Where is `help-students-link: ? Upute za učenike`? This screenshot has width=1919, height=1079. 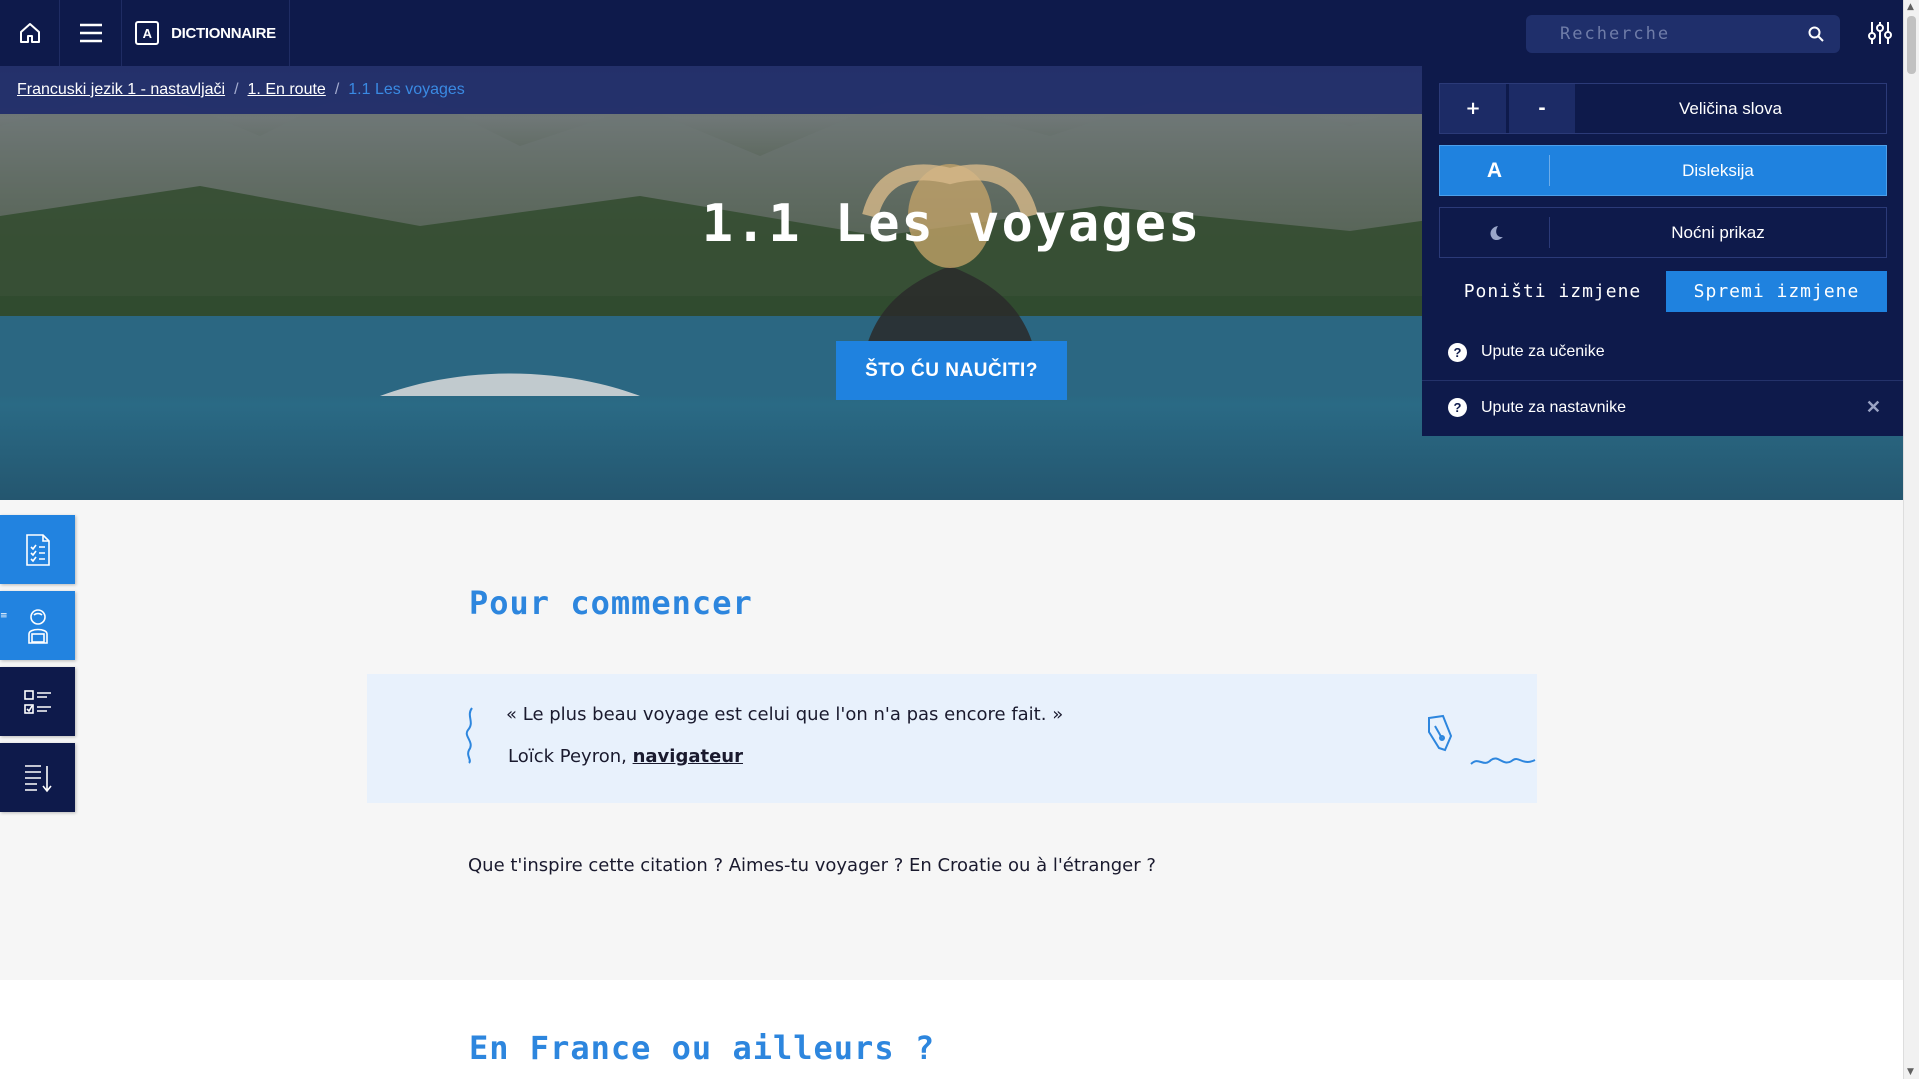 help-students-link: ? Upute za učenike is located at coordinates (1662, 352).